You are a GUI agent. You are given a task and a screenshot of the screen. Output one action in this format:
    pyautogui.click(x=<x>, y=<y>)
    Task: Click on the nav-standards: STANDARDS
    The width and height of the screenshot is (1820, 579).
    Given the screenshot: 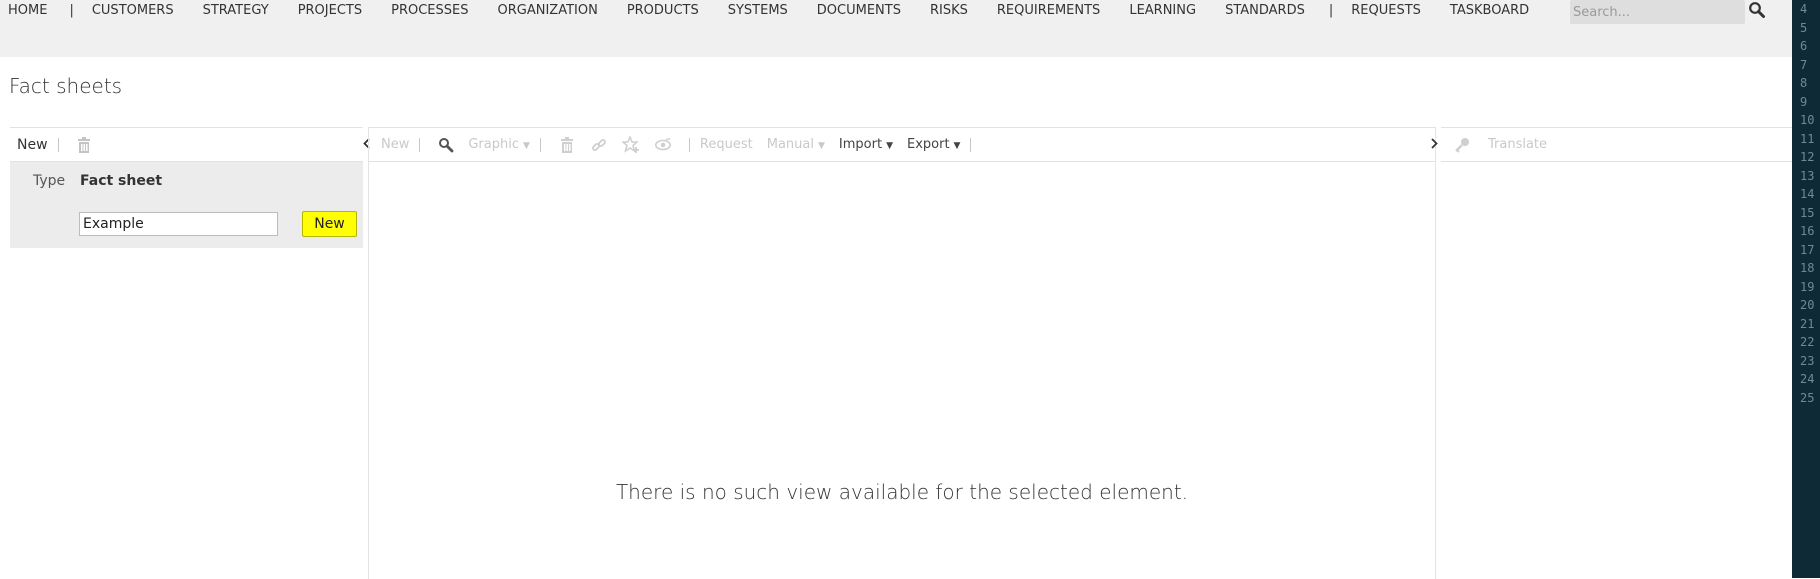 What is the action you would take?
    pyautogui.click(x=1265, y=10)
    